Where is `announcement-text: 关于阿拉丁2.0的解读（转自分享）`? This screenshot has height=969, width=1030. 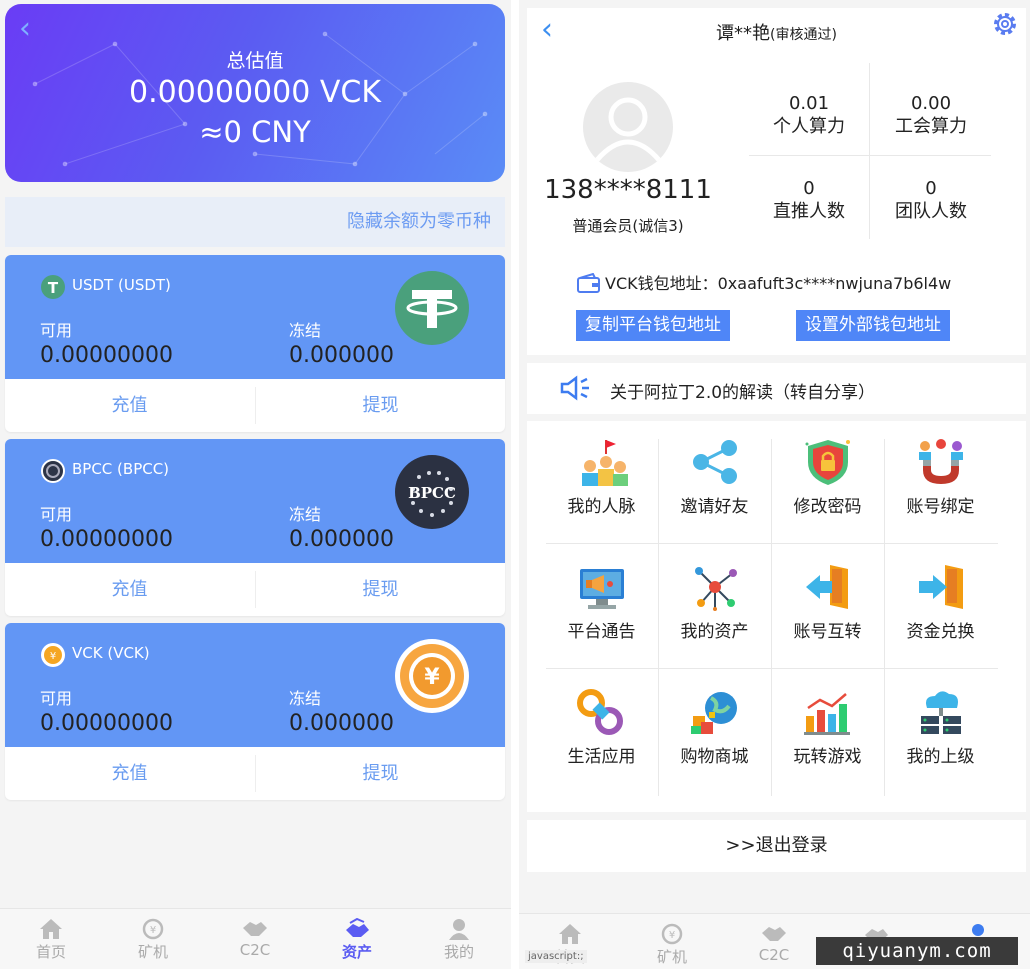
announcement-text: 关于阿拉丁2.0的解读（转自分享） is located at coordinates (743, 393).